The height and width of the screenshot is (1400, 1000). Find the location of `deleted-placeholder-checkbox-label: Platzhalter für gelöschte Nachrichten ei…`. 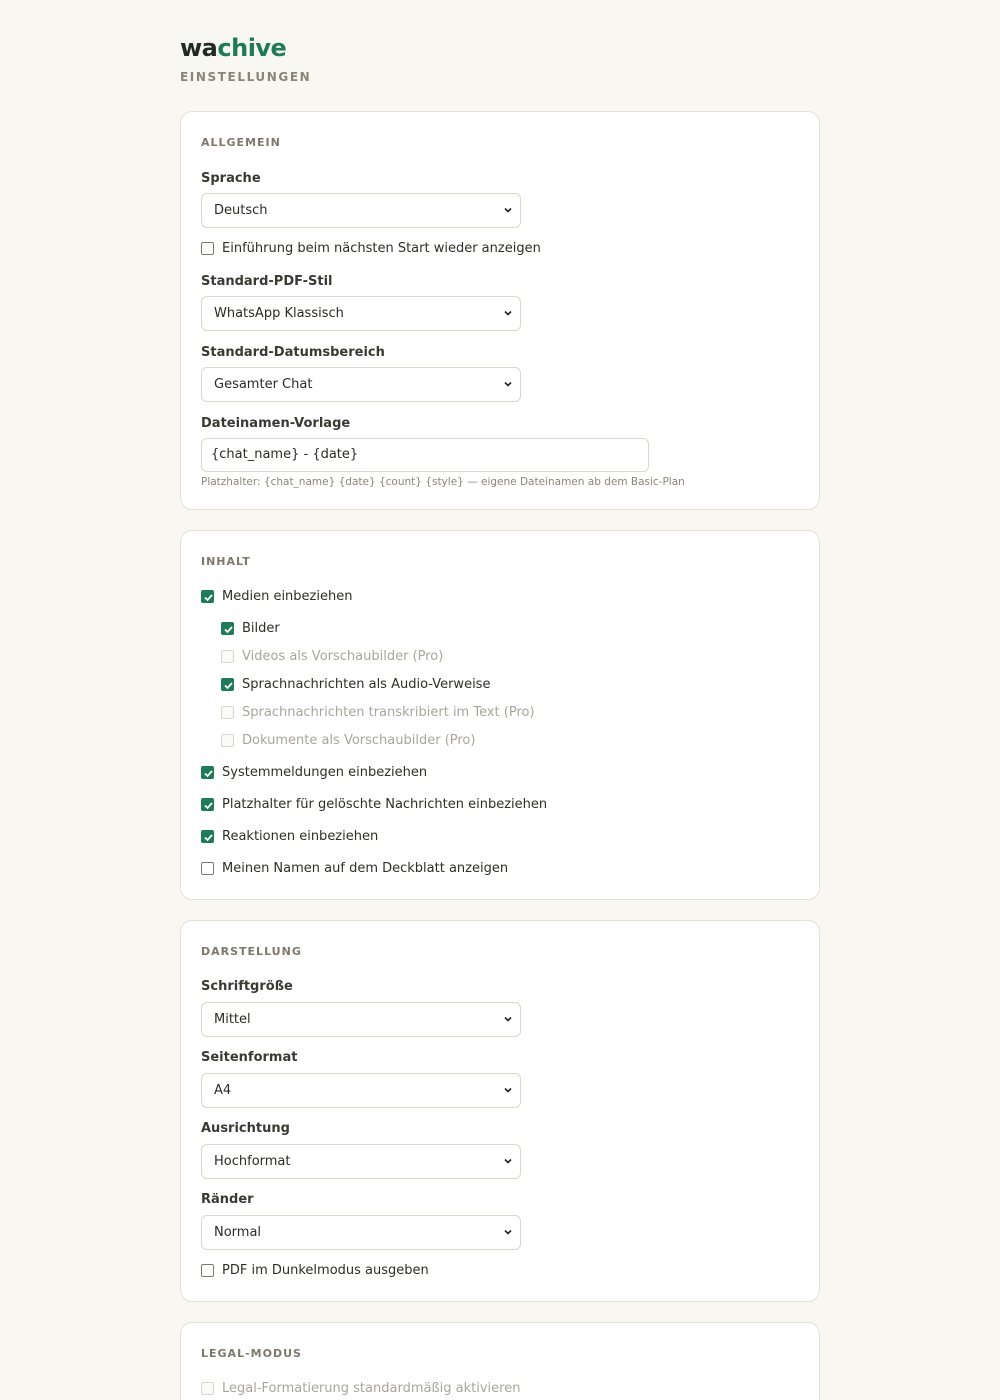

deleted-placeholder-checkbox-label: Platzhalter für gelöschte Nachrichten ei… is located at coordinates (385, 804).